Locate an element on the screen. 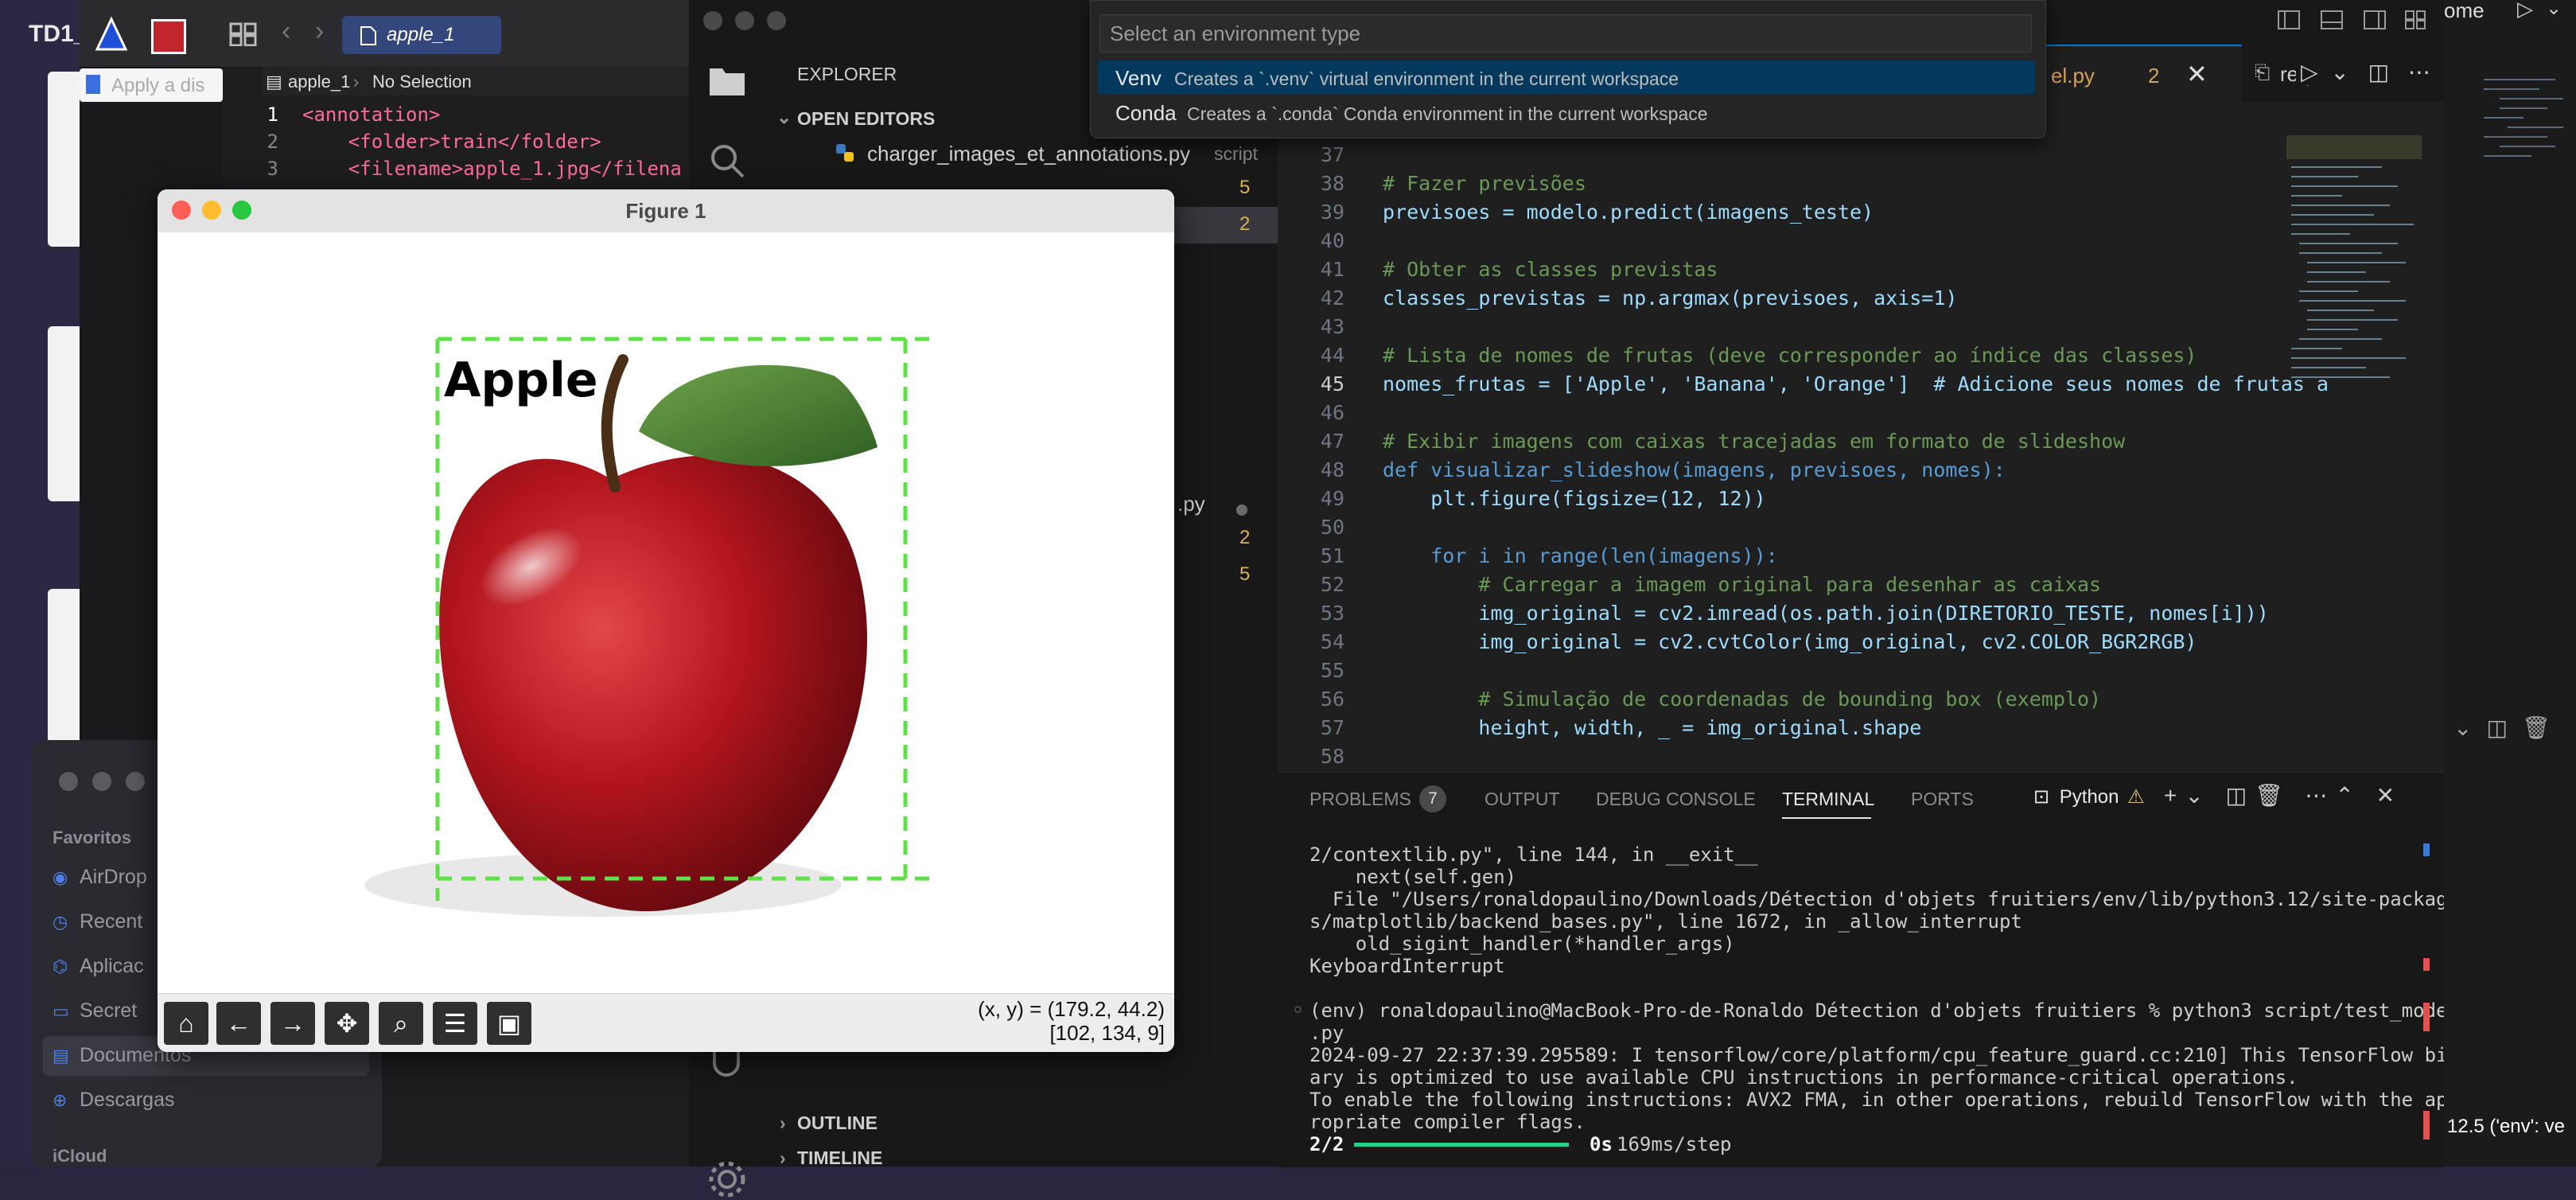 This screenshot has height=1200, width=2576. back-icon: ← is located at coordinates (239, 1023).